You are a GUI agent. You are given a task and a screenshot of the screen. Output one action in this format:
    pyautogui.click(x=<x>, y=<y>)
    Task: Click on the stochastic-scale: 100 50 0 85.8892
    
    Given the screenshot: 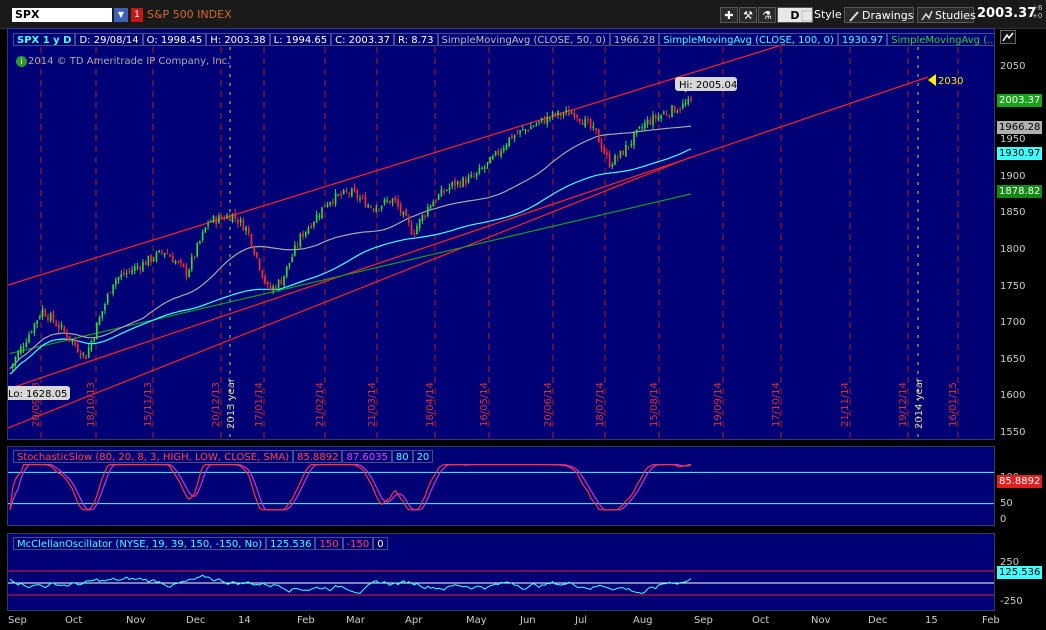 What is the action you would take?
    pyautogui.click(x=1021, y=486)
    